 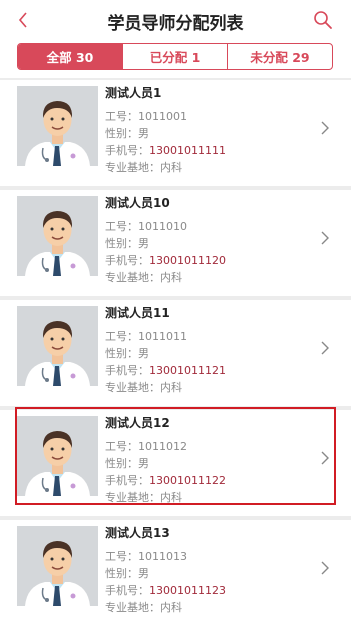 I want to click on person-name: 测试人员11, so click(x=137, y=313).